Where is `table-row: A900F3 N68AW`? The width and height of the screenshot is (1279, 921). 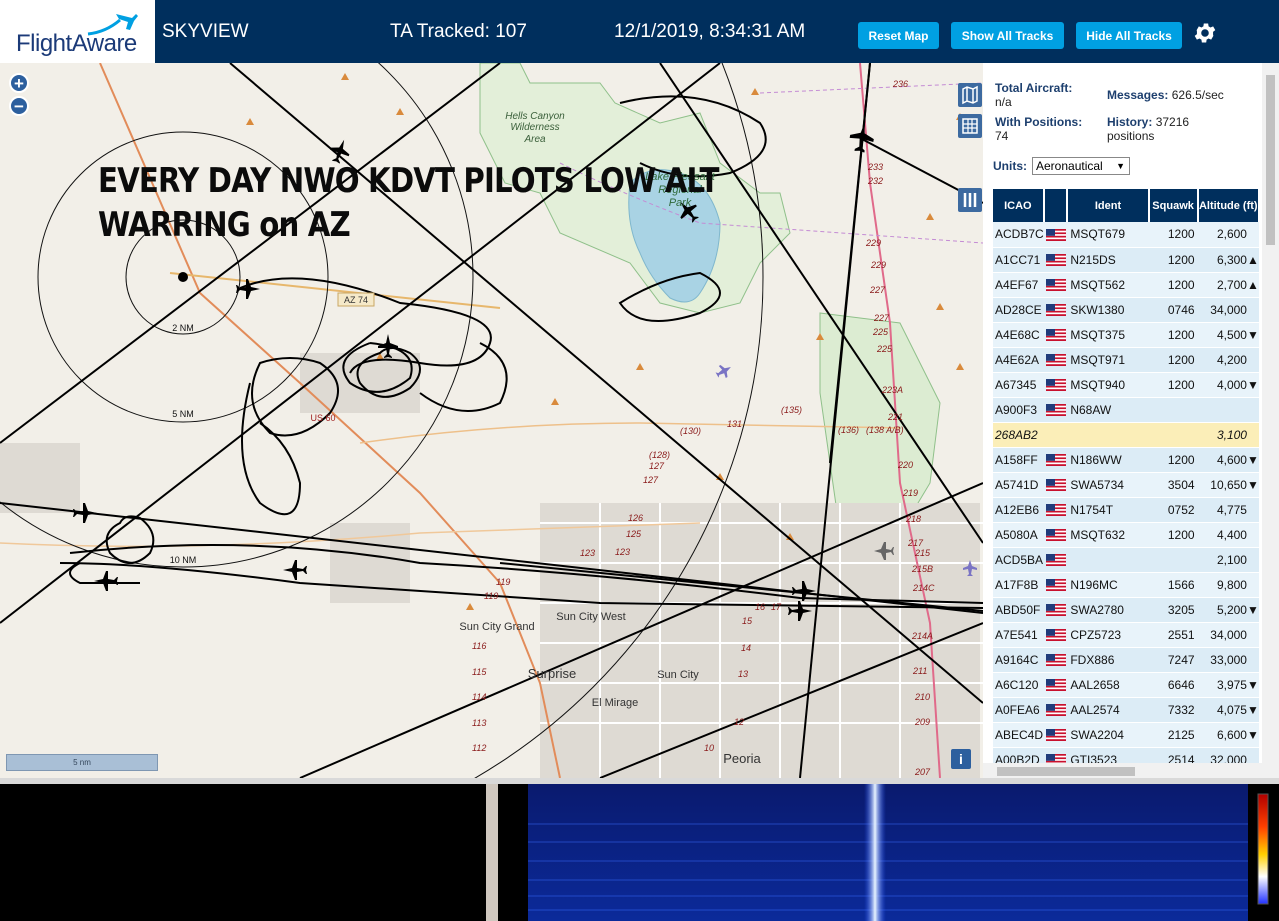 table-row: A900F3 N68AW is located at coordinates (1126, 410).